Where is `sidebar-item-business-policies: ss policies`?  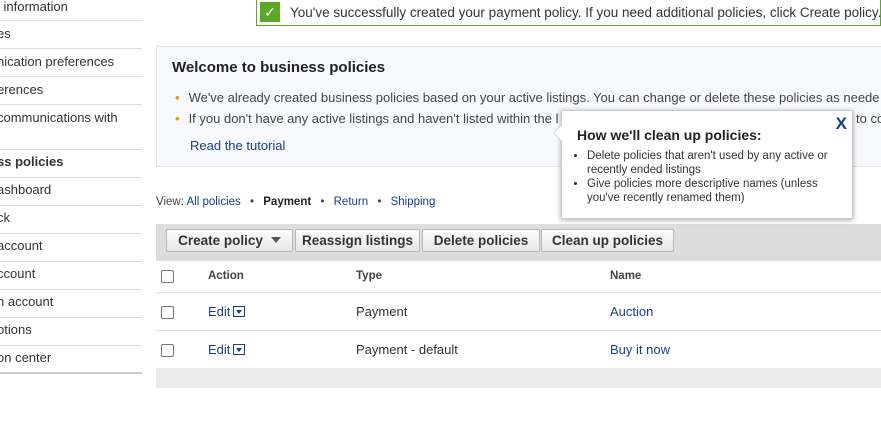
sidebar-item-business-policies: ss policies is located at coordinates (71, 164).